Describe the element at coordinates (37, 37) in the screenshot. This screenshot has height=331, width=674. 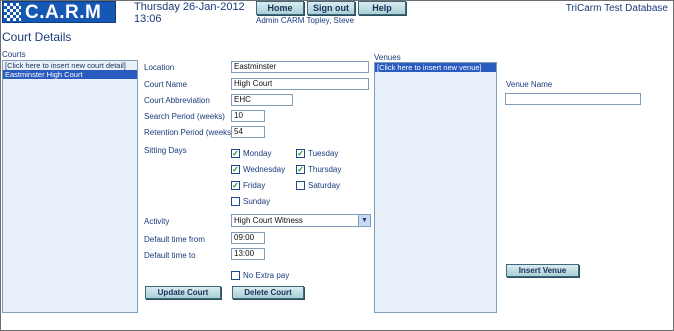
I see `page-title: Court Details` at that location.